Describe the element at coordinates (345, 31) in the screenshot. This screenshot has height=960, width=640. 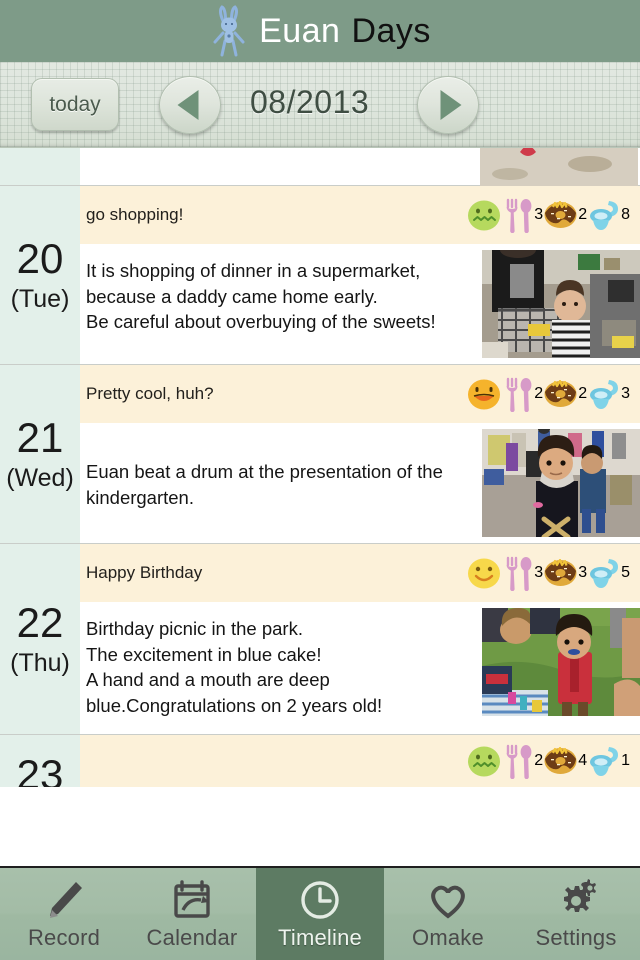
I see `app-title: Euan Days` at that location.